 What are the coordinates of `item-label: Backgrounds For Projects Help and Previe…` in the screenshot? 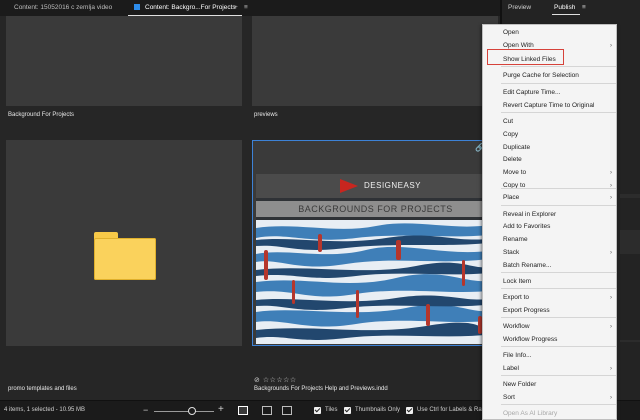 It's located at (321, 389).